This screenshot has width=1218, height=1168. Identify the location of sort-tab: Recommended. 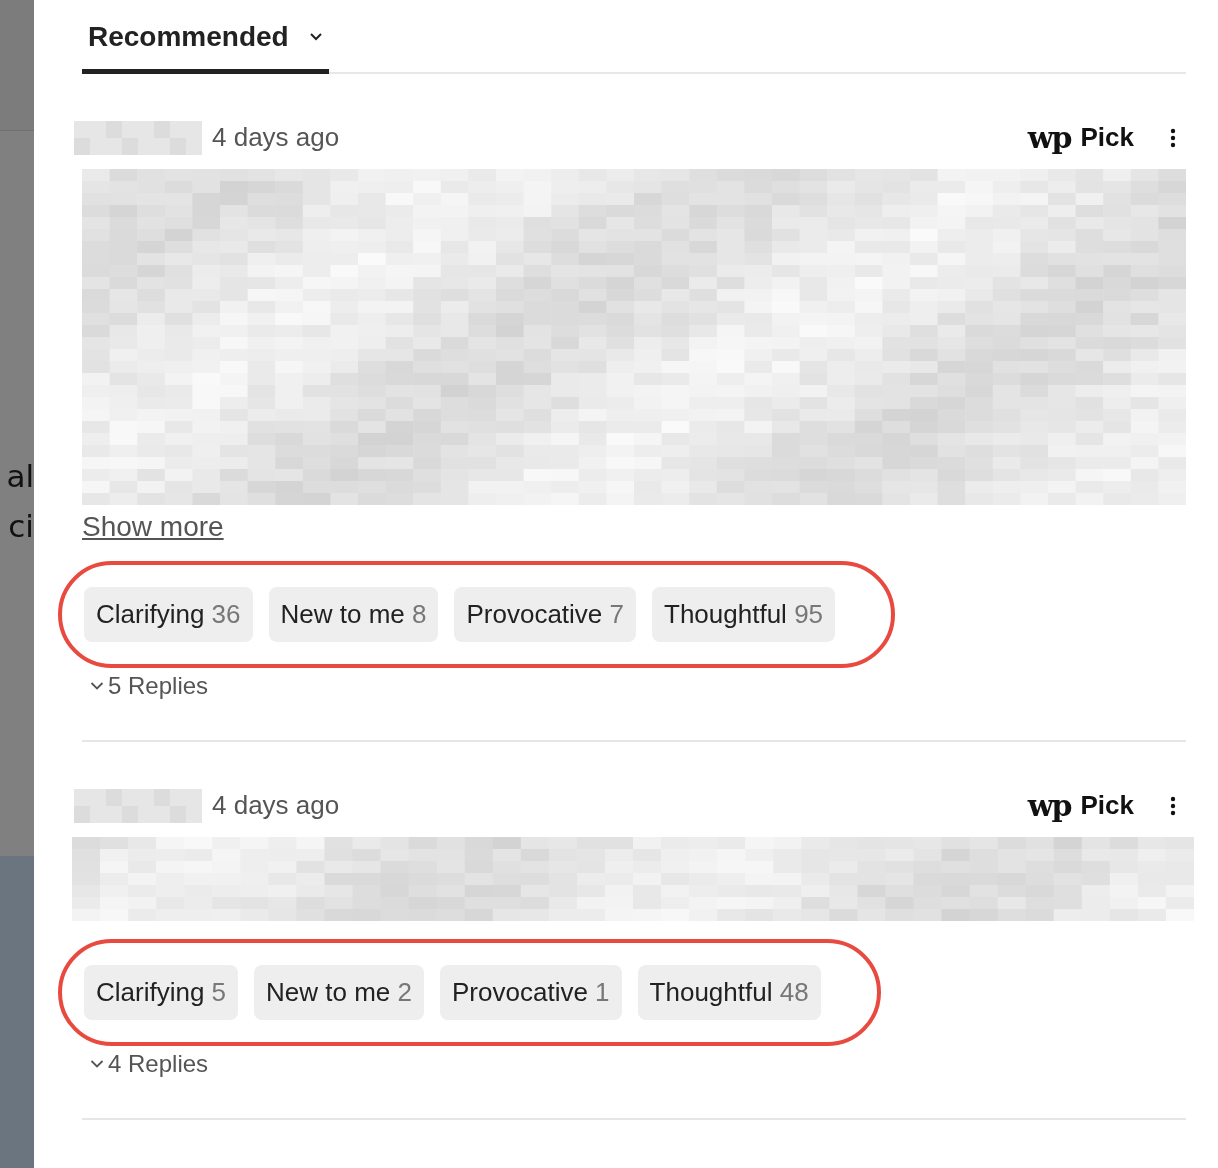
(205, 40).